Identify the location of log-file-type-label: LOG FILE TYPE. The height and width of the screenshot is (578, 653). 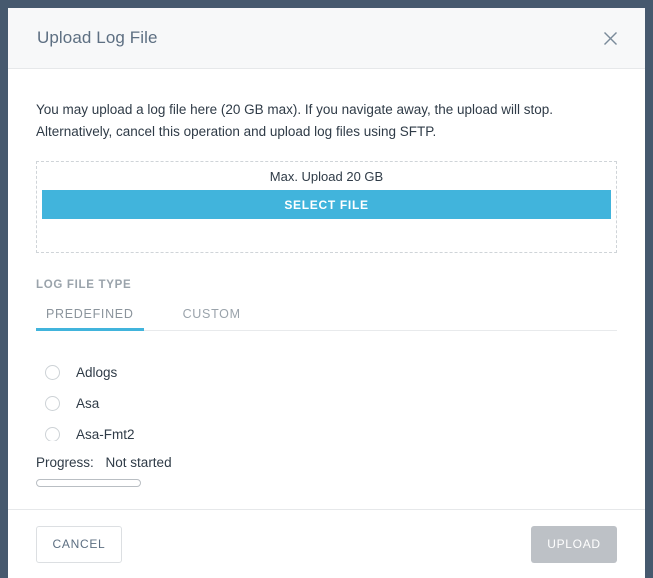
(84, 285).